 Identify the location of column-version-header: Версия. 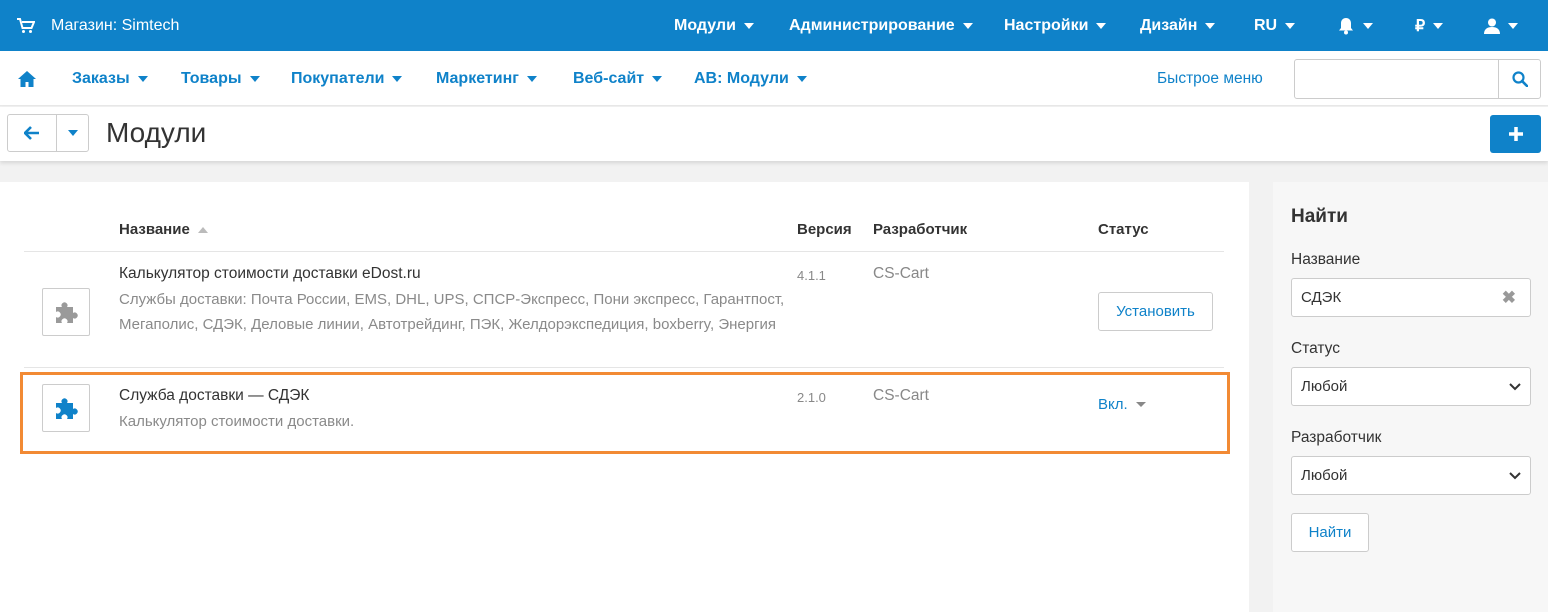
(824, 229).